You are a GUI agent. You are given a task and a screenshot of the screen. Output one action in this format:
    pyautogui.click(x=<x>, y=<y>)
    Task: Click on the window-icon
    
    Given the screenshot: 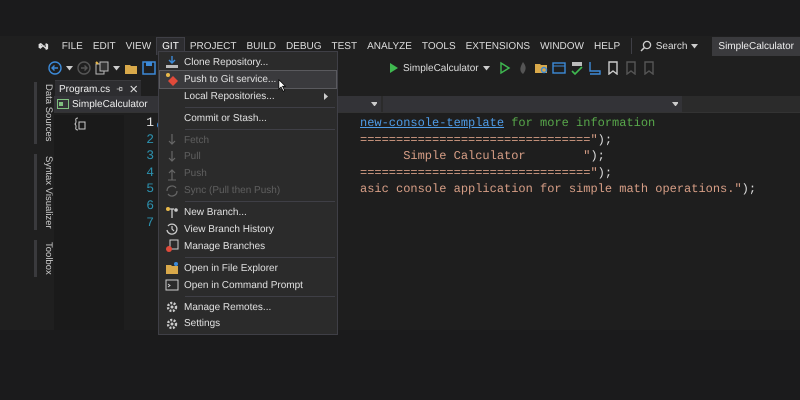 What is the action you would take?
    pyautogui.click(x=559, y=68)
    